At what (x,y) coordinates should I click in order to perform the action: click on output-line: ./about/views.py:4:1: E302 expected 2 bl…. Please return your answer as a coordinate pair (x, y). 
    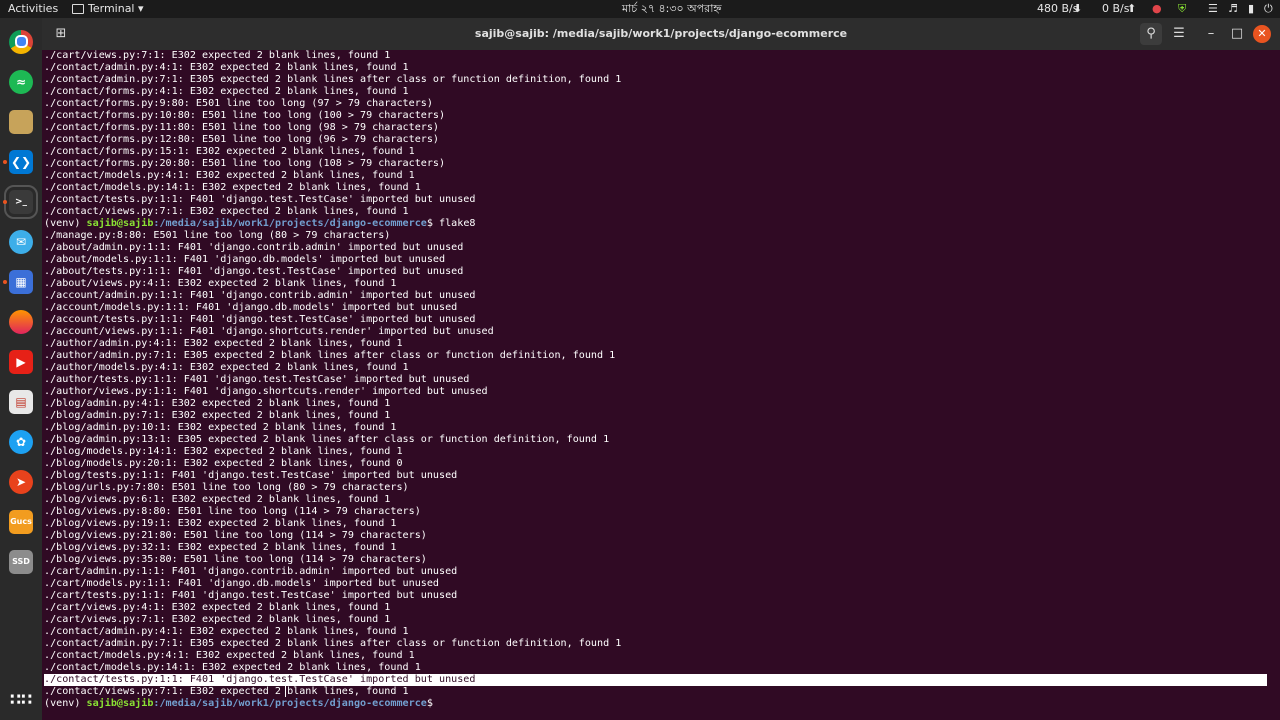
    Looking at the image, I should click on (220, 283).